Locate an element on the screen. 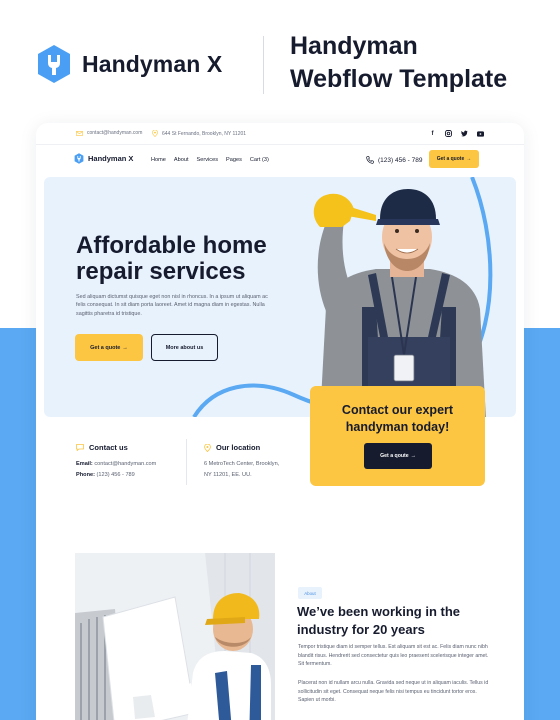  topbar-email: contact@handyman.com is located at coordinates (109, 133).